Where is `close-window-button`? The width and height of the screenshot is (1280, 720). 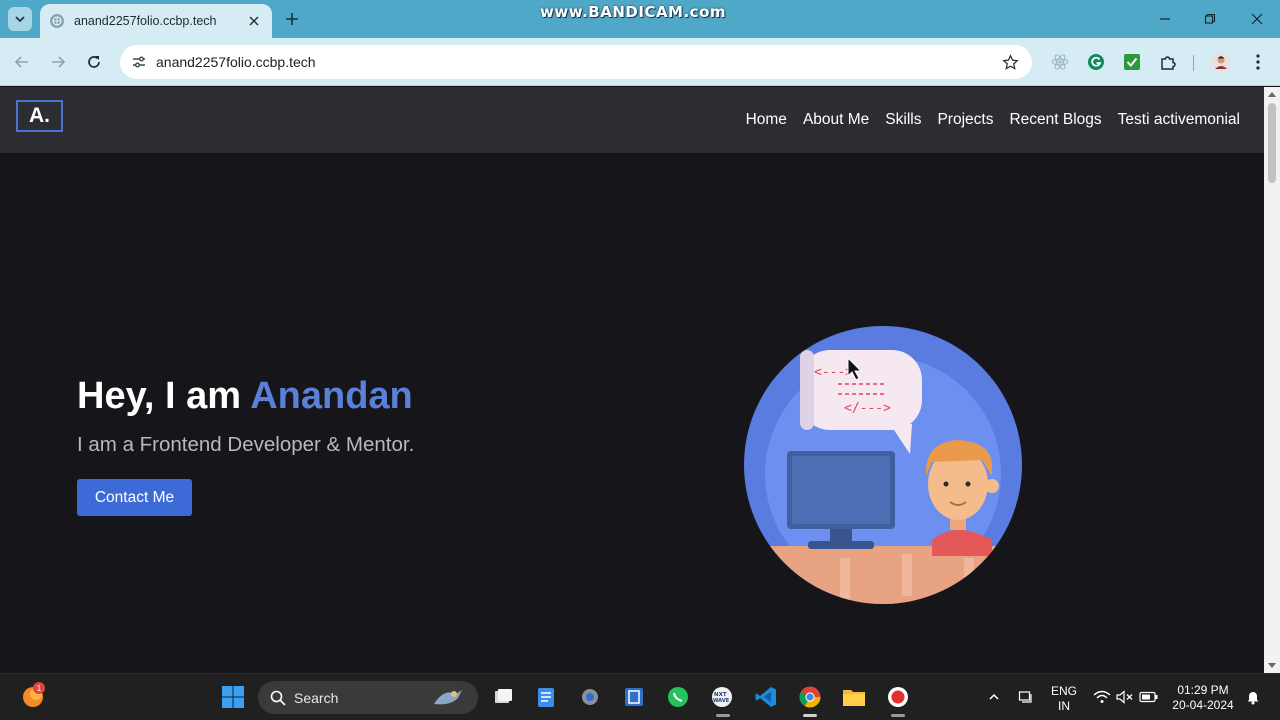 close-window-button is located at coordinates (1257, 19).